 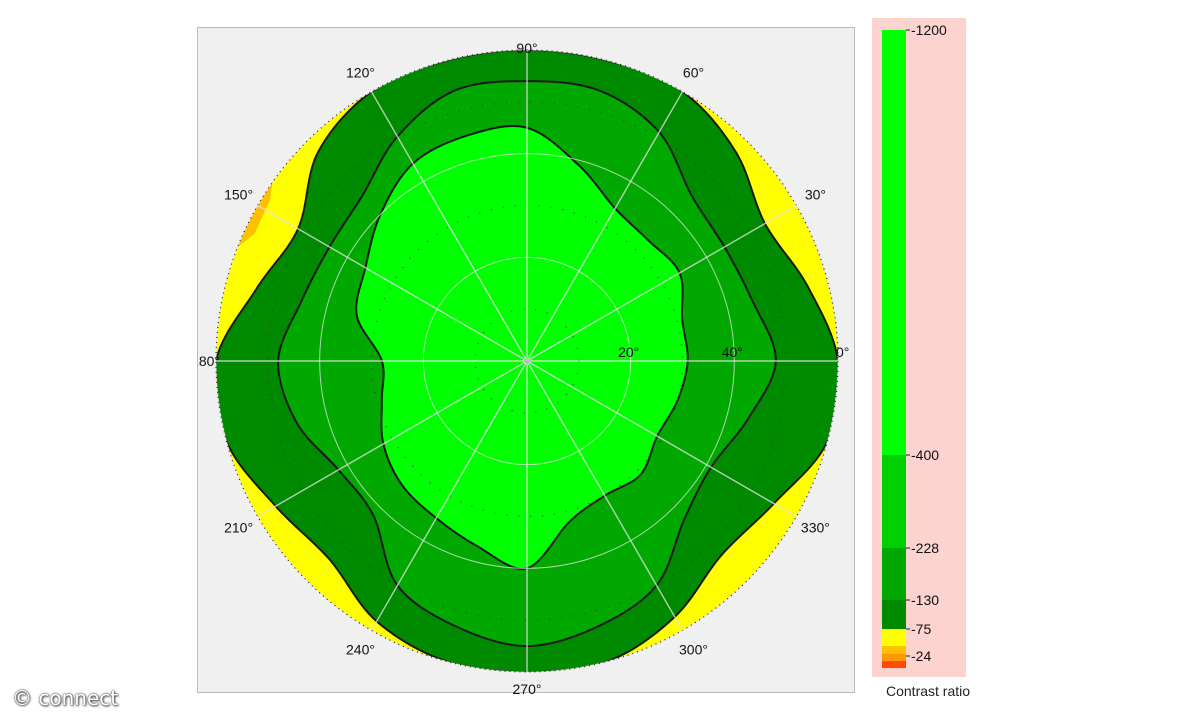 What do you see at coordinates (693, 649) in the screenshot?
I see `angle-label-300: 300°` at bounding box center [693, 649].